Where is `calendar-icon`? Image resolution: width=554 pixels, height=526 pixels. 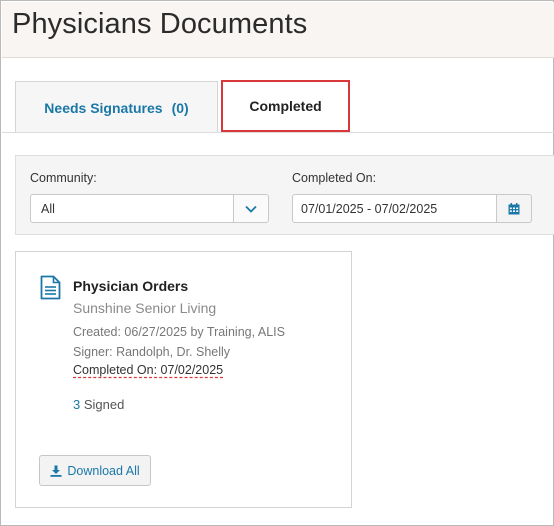
calendar-icon is located at coordinates (514, 208).